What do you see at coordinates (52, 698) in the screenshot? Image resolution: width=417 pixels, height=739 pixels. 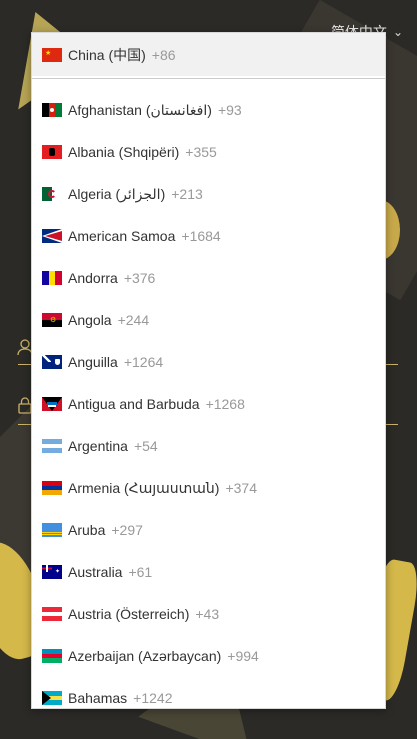 I see `flag-bs-icon` at bounding box center [52, 698].